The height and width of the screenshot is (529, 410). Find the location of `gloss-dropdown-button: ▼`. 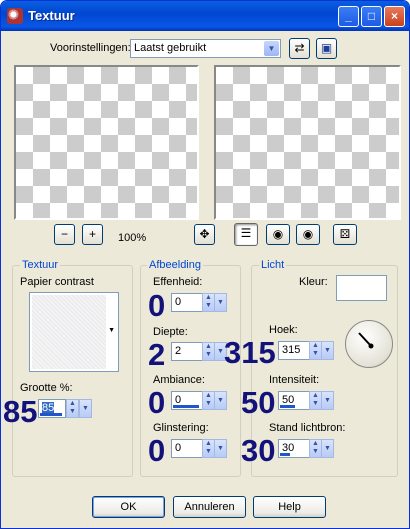

gloss-dropdown-button: ▼ is located at coordinates (220, 448).